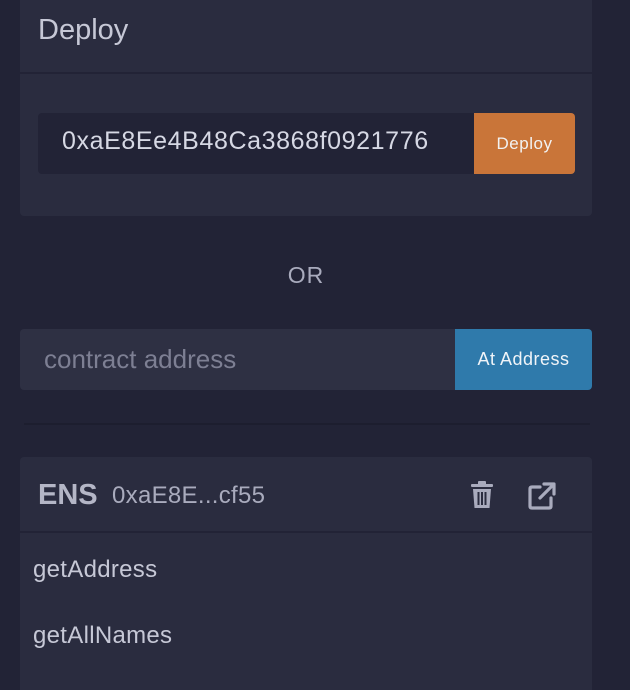  I want to click on instance-header: ENS 0xaE8E...cf55, so click(306, 495).